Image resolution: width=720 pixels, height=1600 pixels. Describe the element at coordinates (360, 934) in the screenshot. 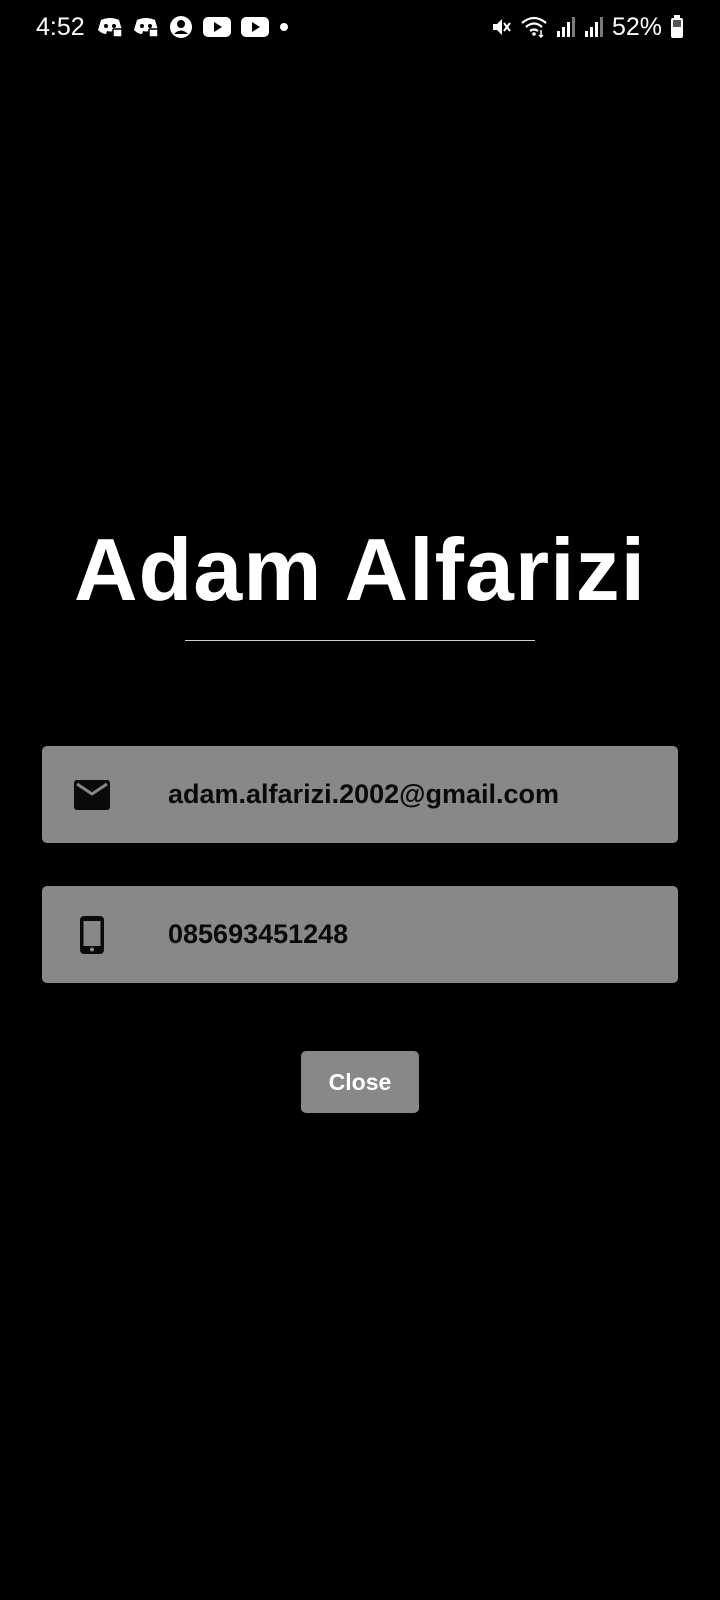

I see `phone-card: 085693451248` at that location.